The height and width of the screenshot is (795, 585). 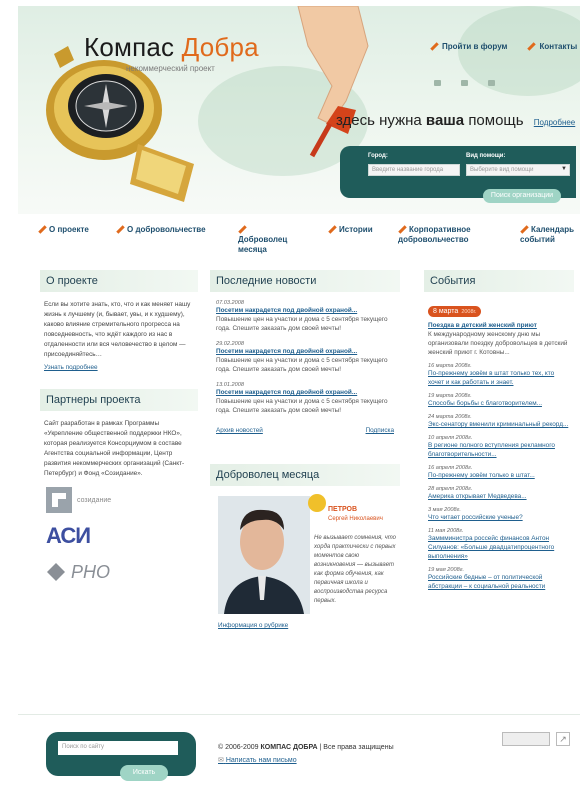 I want to click on events-title: События, so click(x=499, y=281).